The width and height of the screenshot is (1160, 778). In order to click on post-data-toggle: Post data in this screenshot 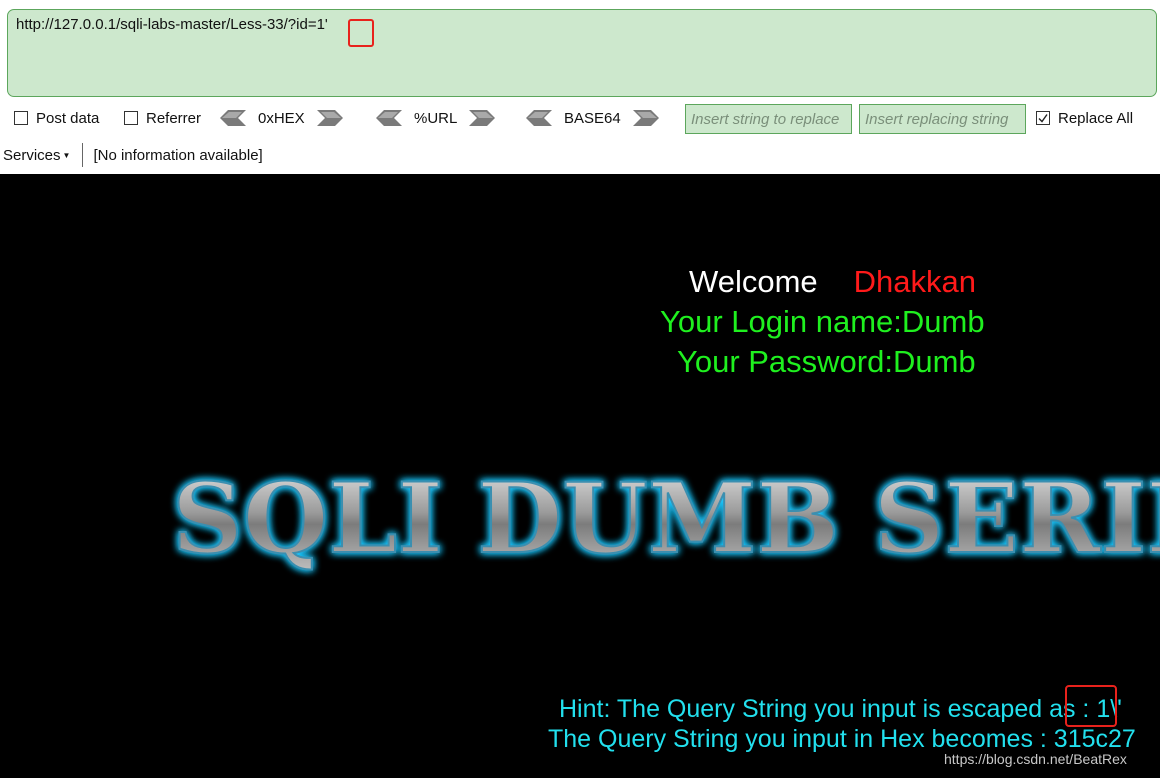, I will do `click(56, 118)`.